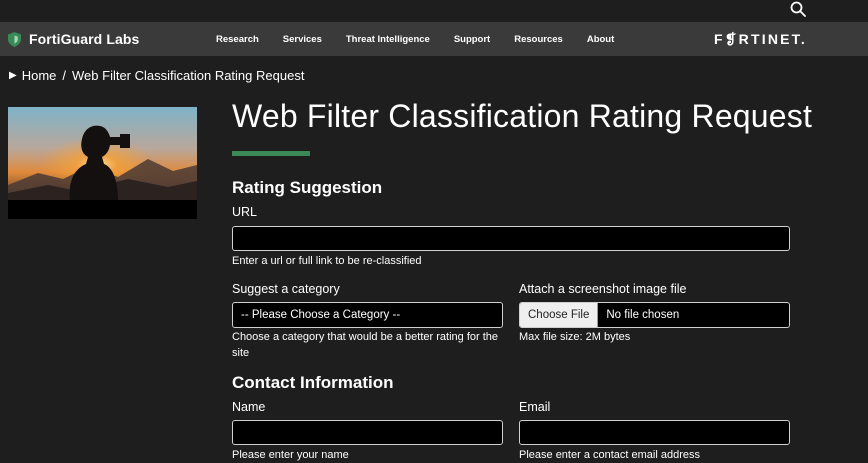 The width and height of the screenshot is (868, 463). What do you see at coordinates (654, 432) in the screenshot?
I see `email-input` at bounding box center [654, 432].